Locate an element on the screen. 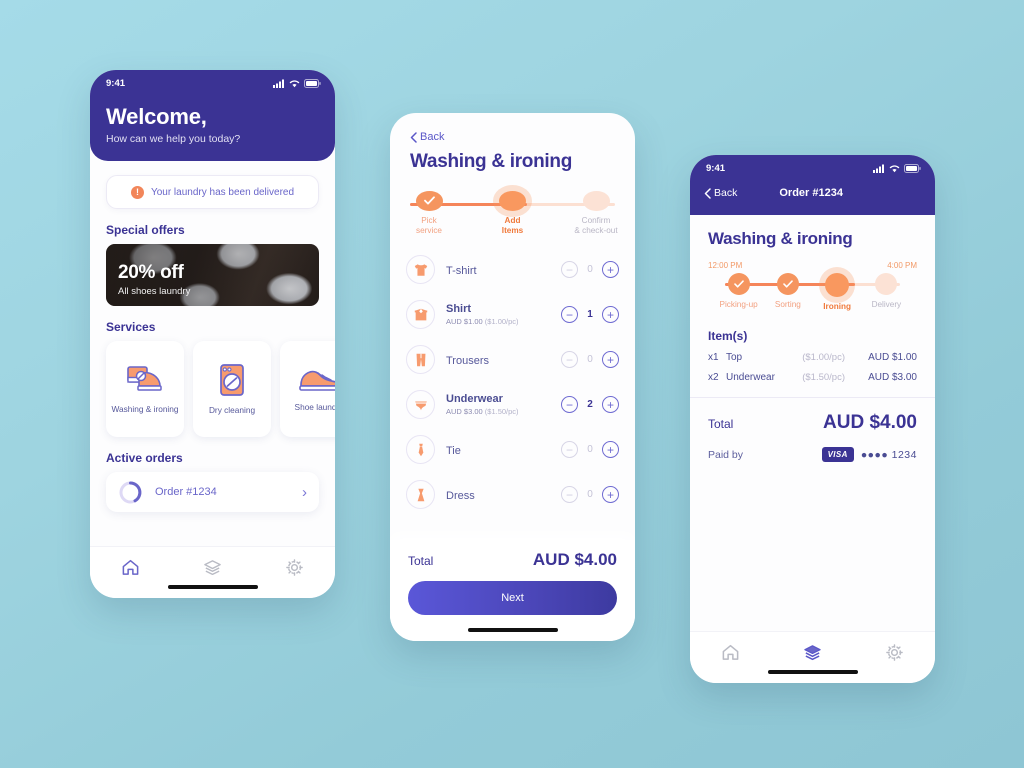  notification-text: Your laundry has been delivered is located at coordinates (222, 192).